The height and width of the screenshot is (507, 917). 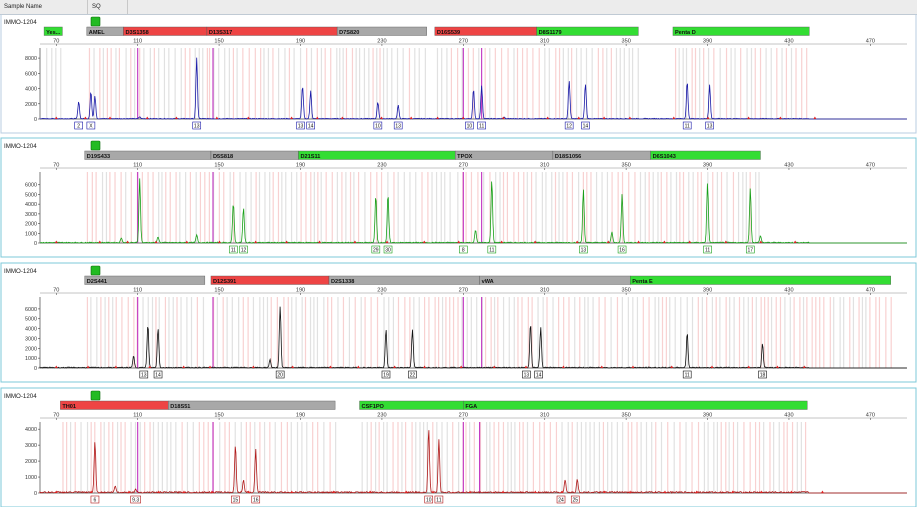 What do you see at coordinates (342, 282) in the screenshot?
I see `marker-label: D2S1338` at bounding box center [342, 282].